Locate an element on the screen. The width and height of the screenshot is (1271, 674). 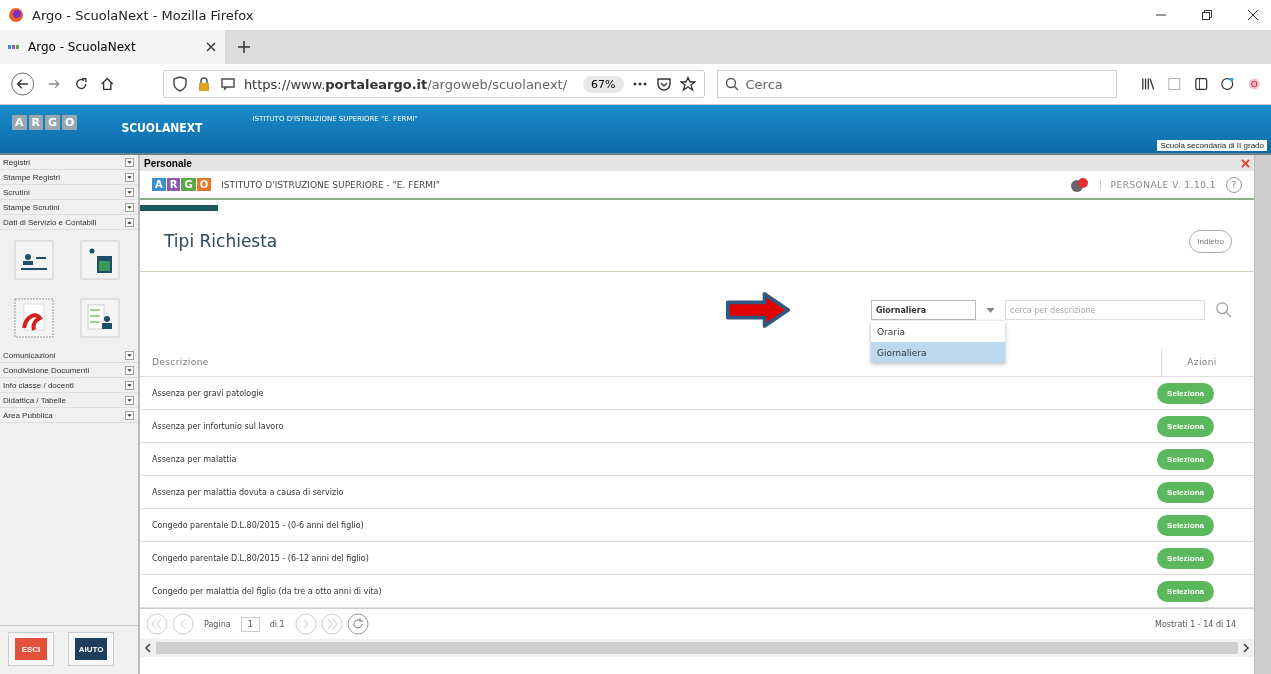
column-header: Descrizione is located at coordinates (181, 362).